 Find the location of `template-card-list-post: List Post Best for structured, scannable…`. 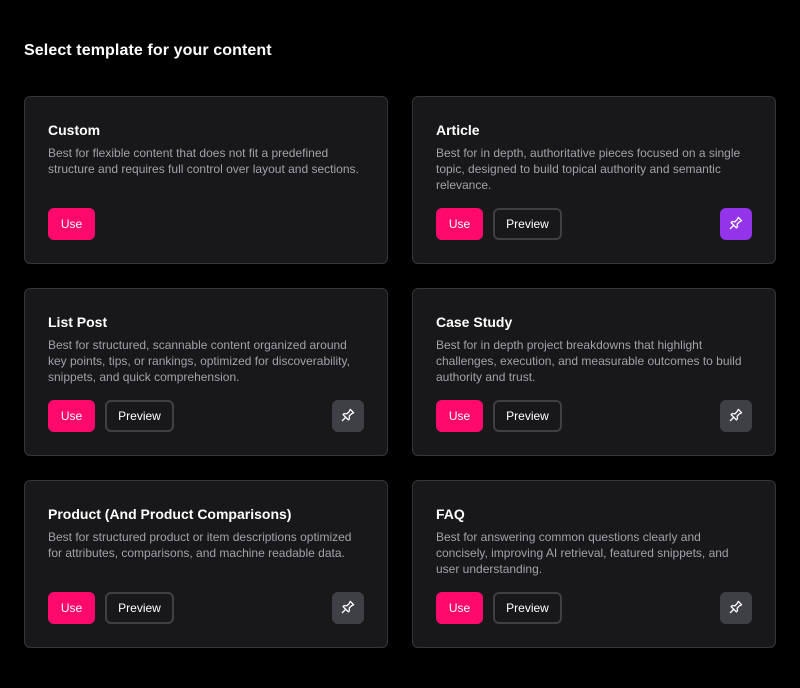

template-card-list-post: List Post Best for structured, scannable… is located at coordinates (206, 372).